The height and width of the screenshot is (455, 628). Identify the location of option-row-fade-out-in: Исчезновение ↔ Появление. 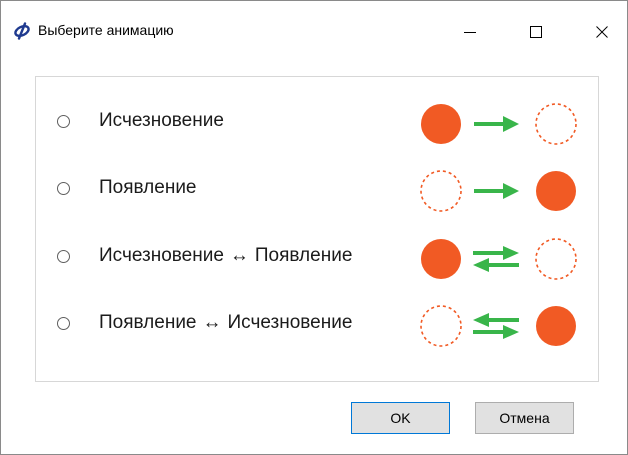
(317, 260).